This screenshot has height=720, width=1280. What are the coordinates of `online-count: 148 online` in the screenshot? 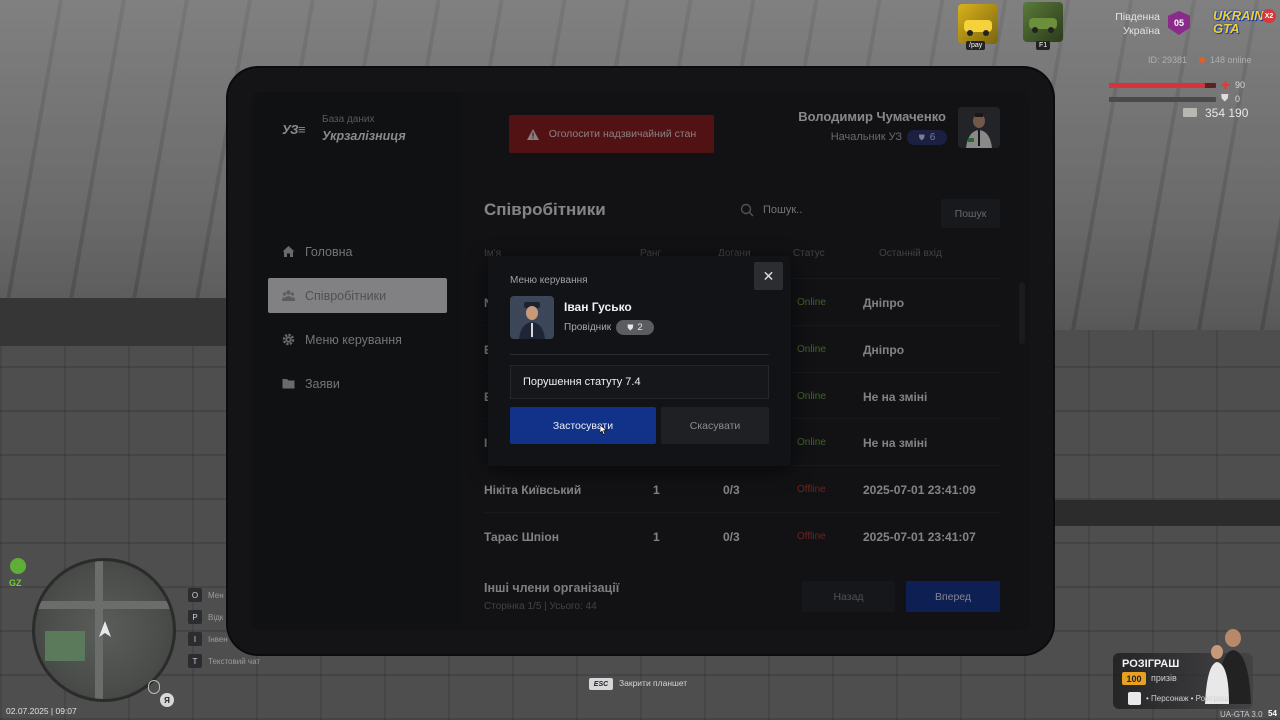 It's located at (1231, 60).